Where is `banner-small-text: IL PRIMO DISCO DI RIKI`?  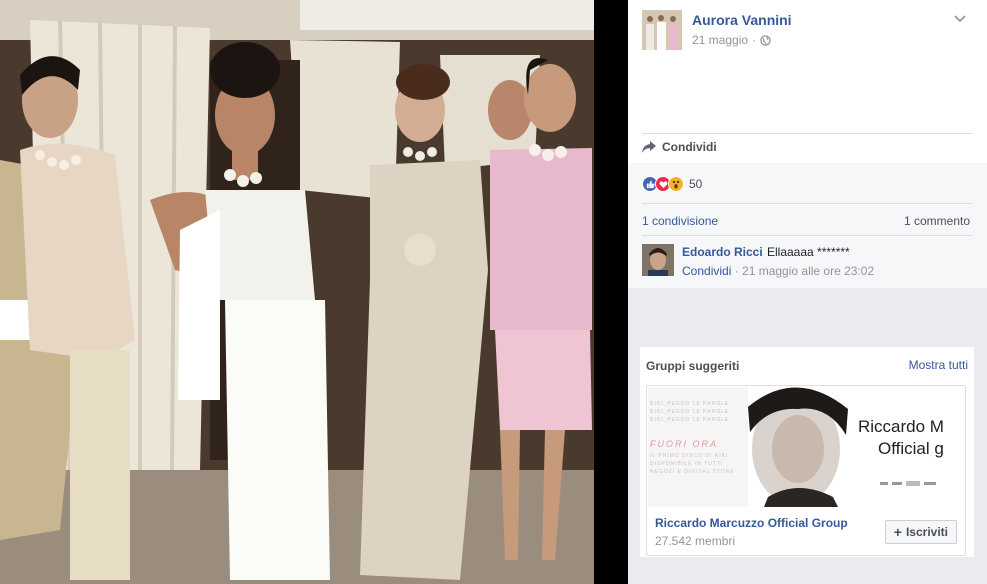 banner-small-text: IL PRIMO DISCO DI RIKI is located at coordinates (689, 456).